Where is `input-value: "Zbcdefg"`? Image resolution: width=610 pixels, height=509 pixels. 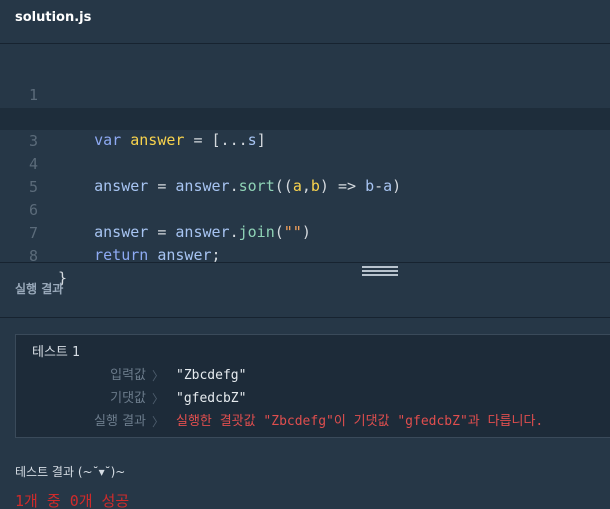
input-value: "Zbcdefg" is located at coordinates (211, 375).